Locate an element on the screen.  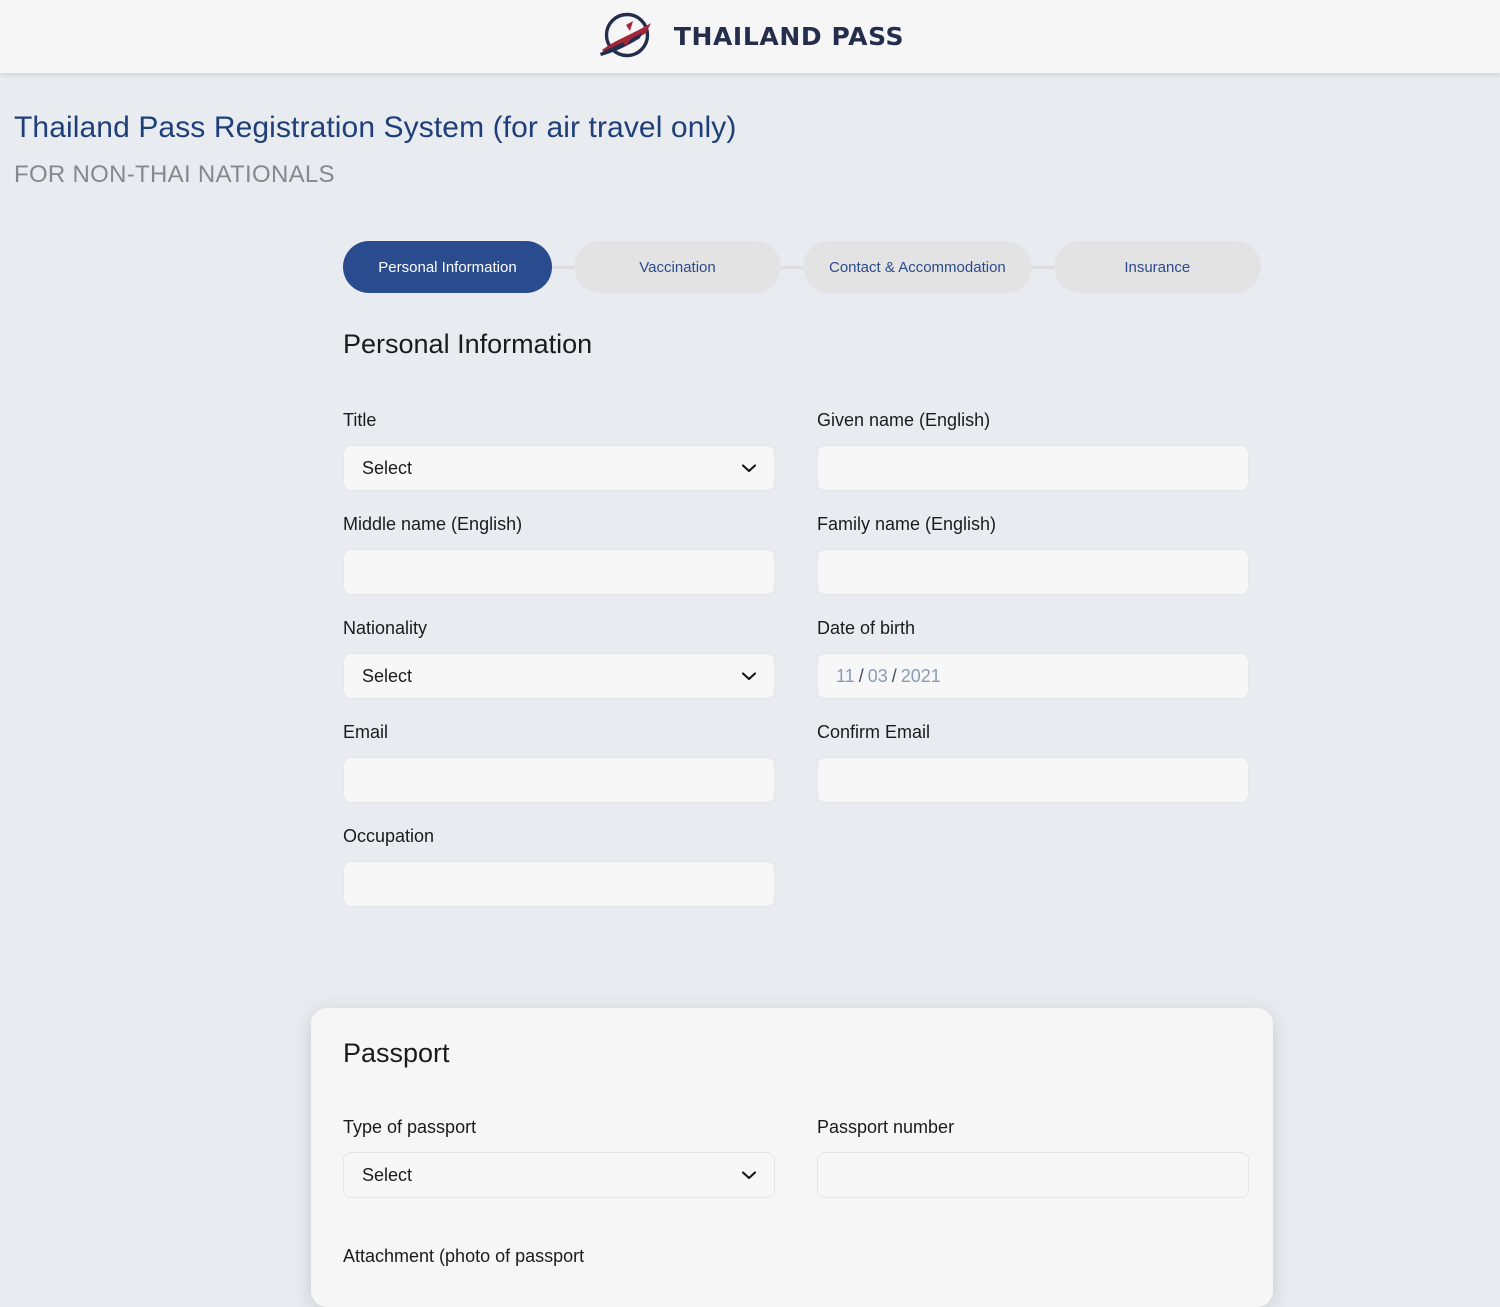
step-label: Personal Information is located at coordinates (447, 267).